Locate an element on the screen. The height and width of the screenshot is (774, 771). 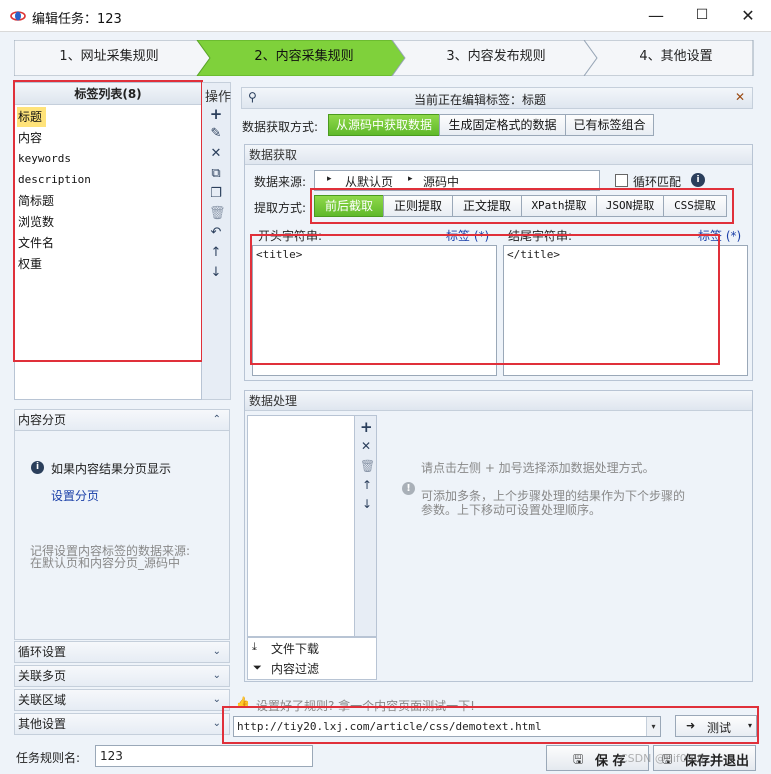
fetch-mode-group: 从源码中获取数据 生成固定格式的数据 已有标签组合 is located at coordinates (491, 125).